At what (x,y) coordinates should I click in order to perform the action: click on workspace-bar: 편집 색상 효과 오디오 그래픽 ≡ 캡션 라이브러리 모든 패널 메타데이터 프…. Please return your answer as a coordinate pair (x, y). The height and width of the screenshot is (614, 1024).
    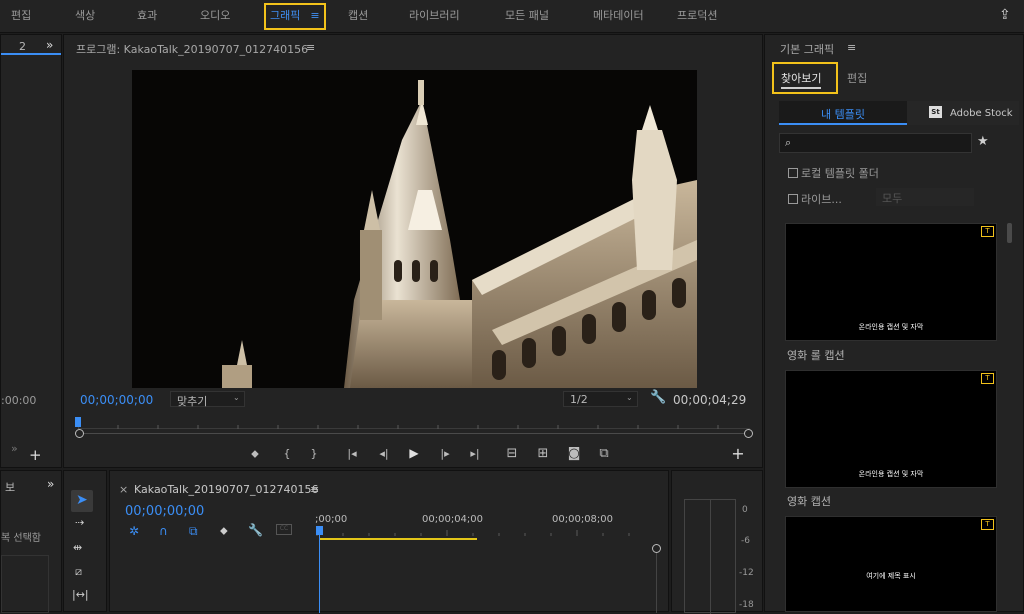
    Looking at the image, I should click on (512, 16).